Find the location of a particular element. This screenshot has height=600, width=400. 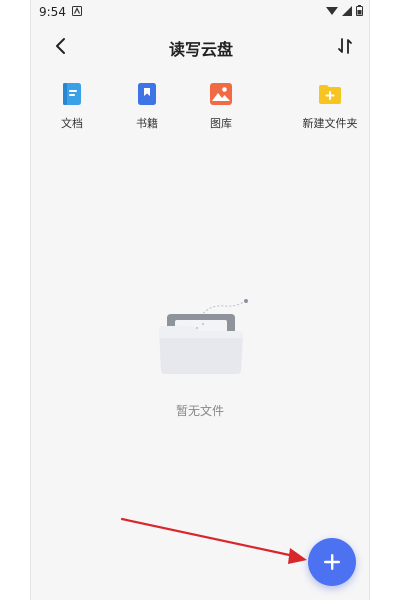

notification-icon is located at coordinates (76, 12).